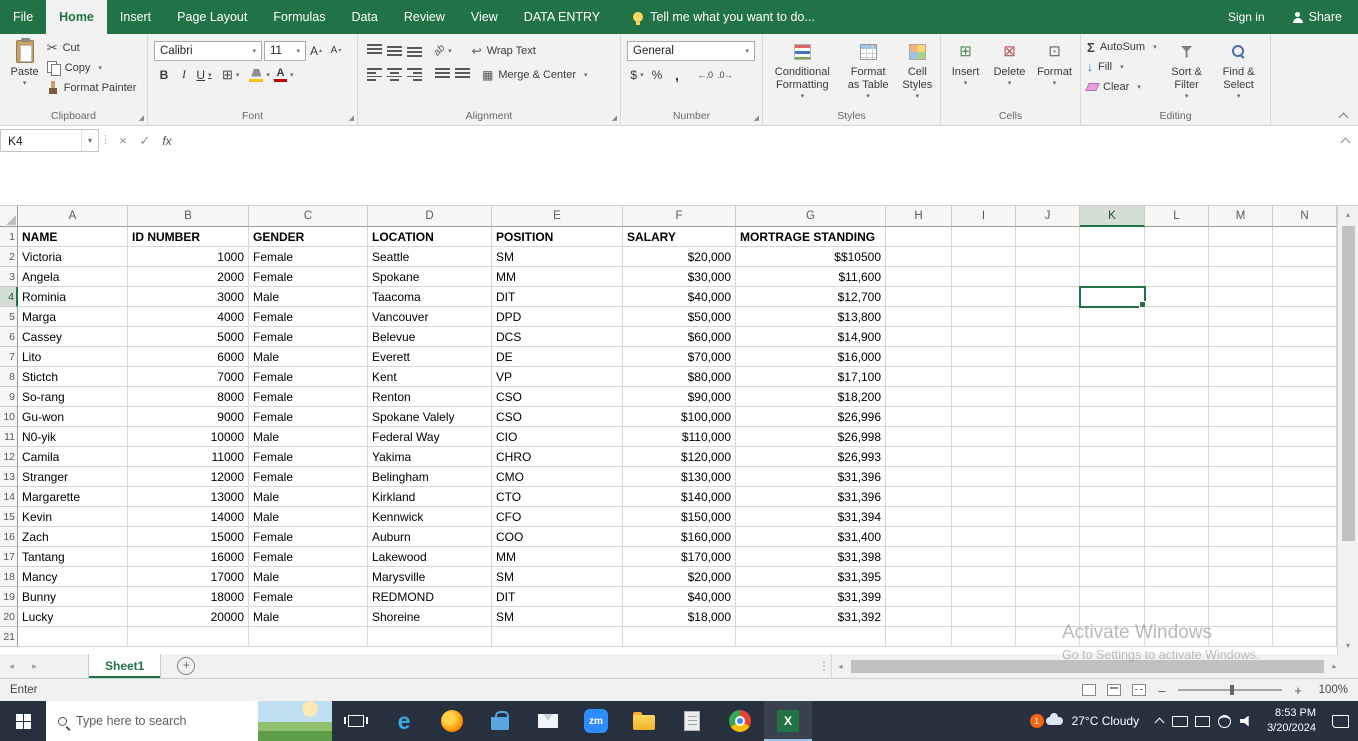 Image resolution: width=1358 pixels, height=741 pixels. What do you see at coordinates (811, 477) in the screenshot?
I see `cell-G13: $31,396` at bounding box center [811, 477].